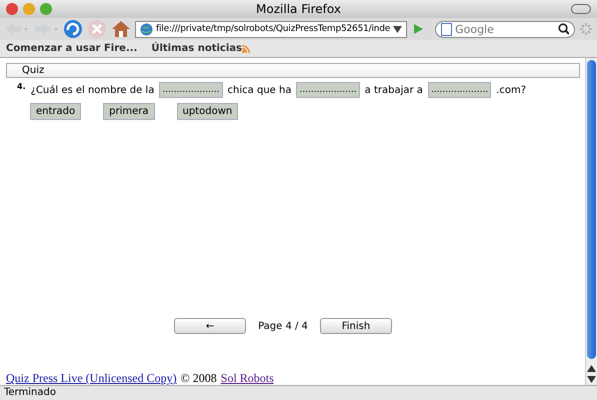 Image resolution: width=597 pixels, height=400 pixels. Describe the element at coordinates (56, 111) in the screenshot. I see `answer-choice: entrado` at that location.